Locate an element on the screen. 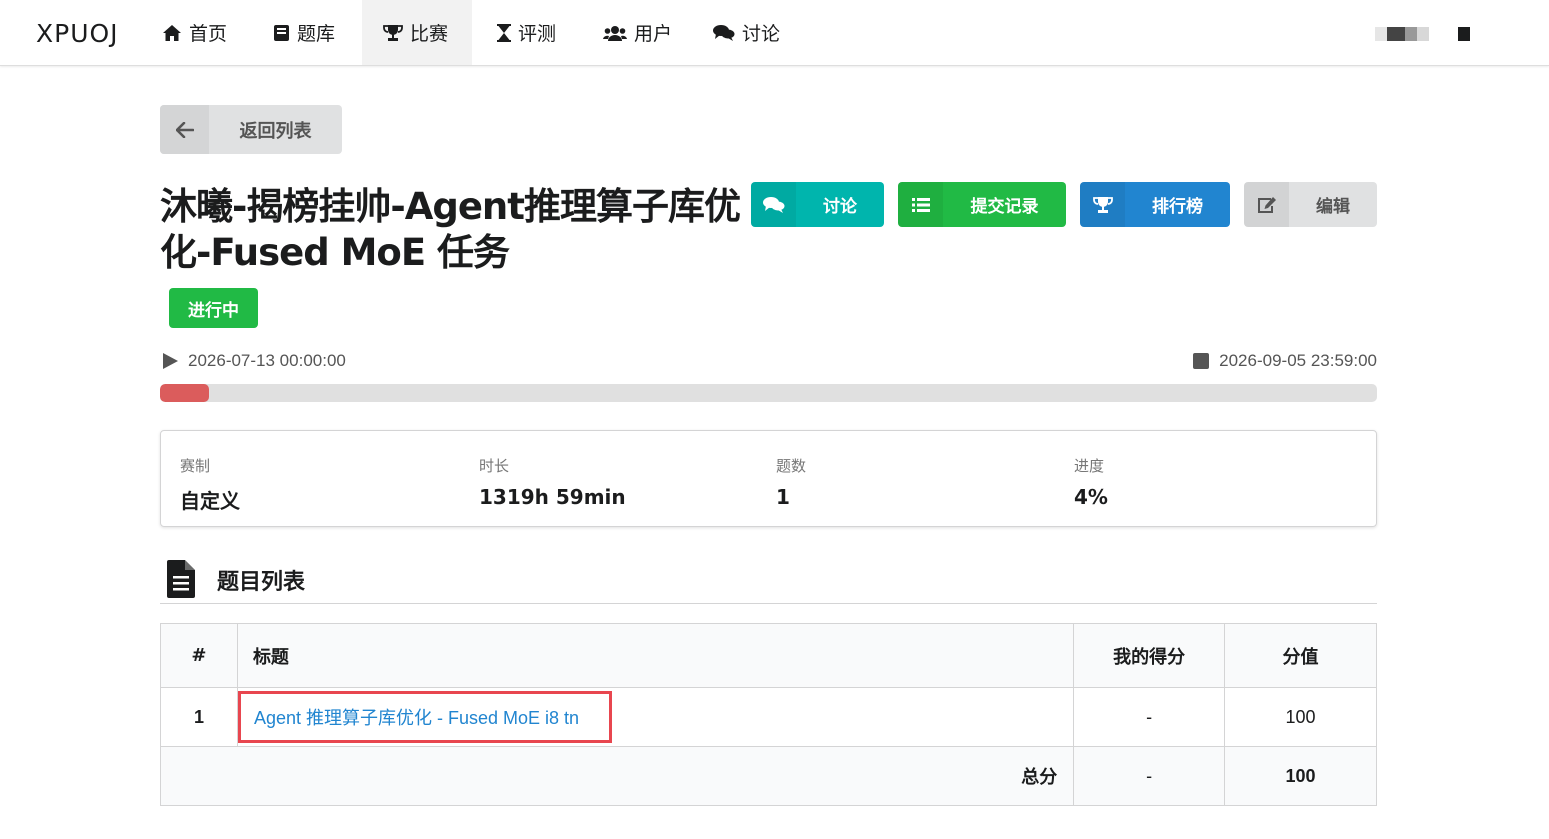 This screenshot has height=839, width=1549. nav-contests: 比赛 is located at coordinates (417, 32).